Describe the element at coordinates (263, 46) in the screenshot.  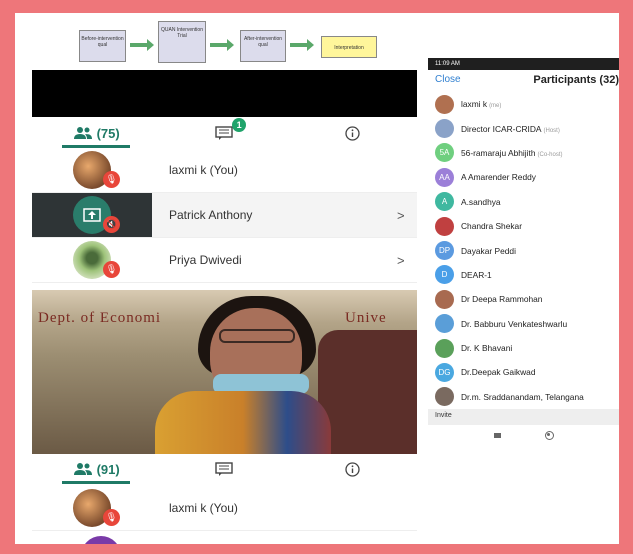
I see `flow-box-3: After-intervention qual` at that location.